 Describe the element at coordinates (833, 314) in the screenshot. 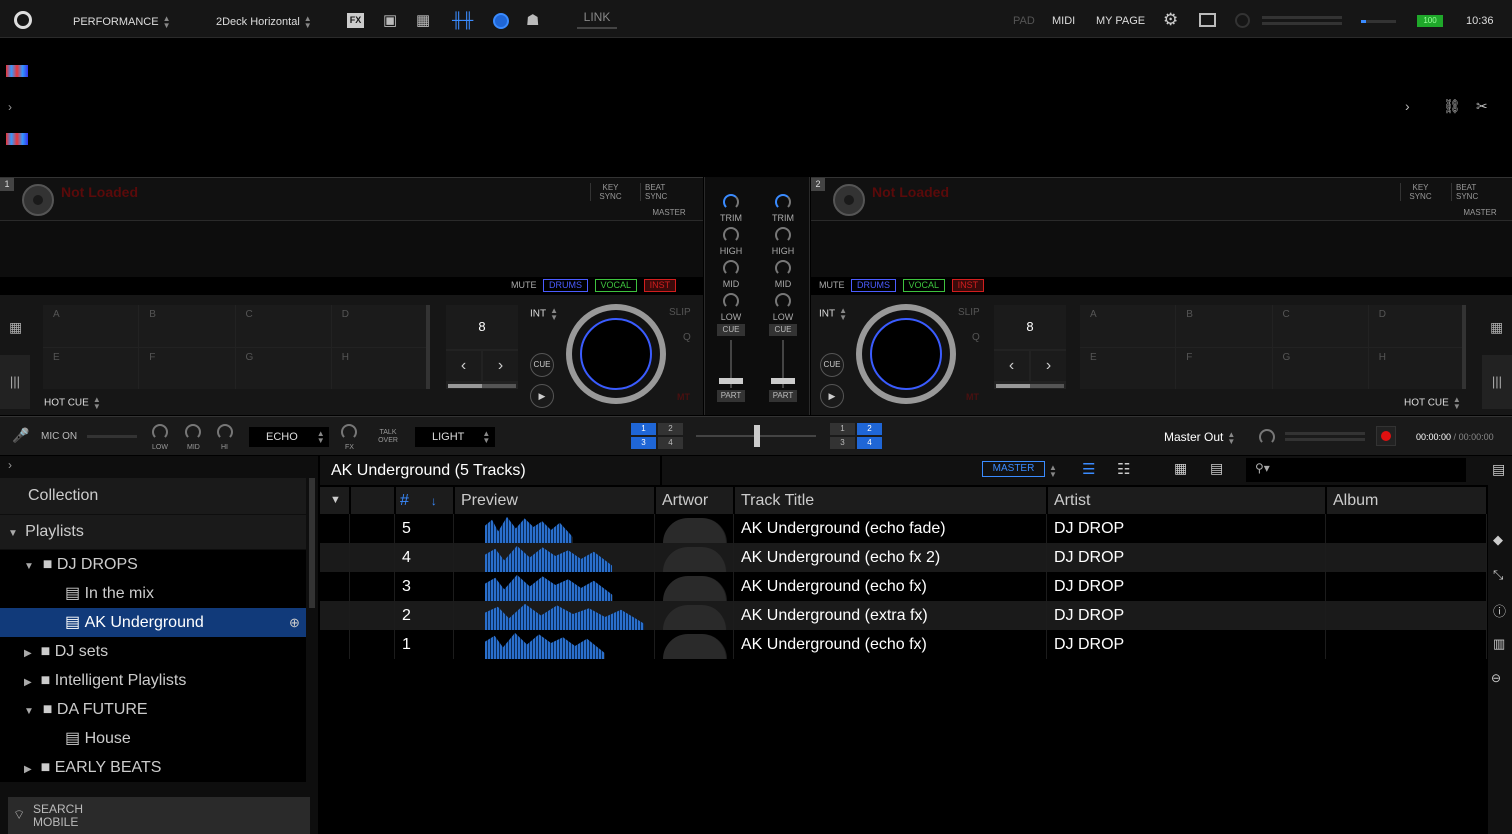

I see `int-selector: INT ▲ ▼` at that location.